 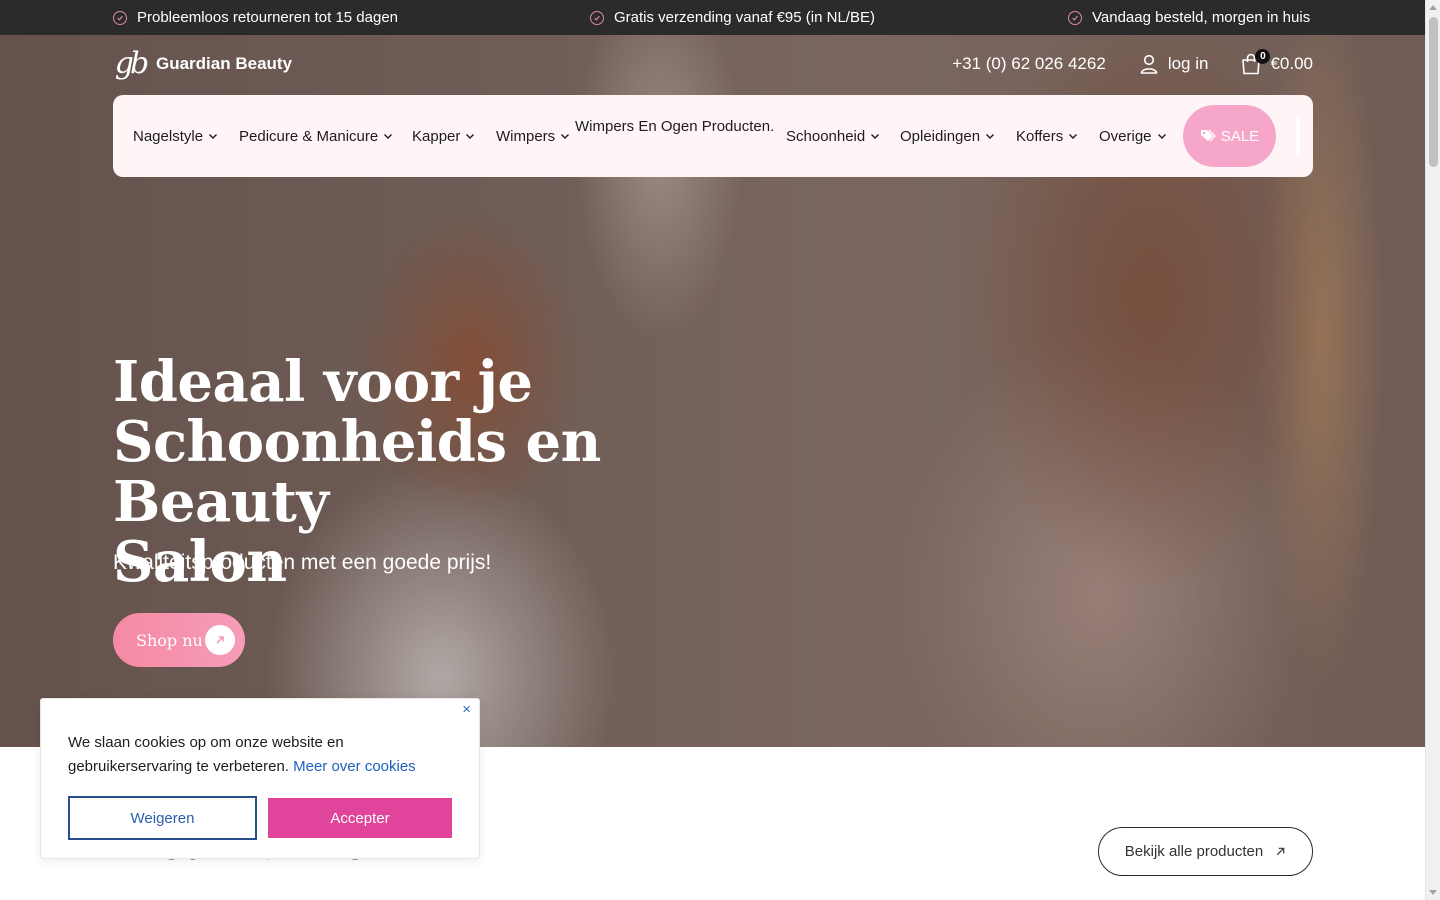 What do you see at coordinates (1240, 136) in the screenshot?
I see `sale-label: SALE` at bounding box center [1240, 136].